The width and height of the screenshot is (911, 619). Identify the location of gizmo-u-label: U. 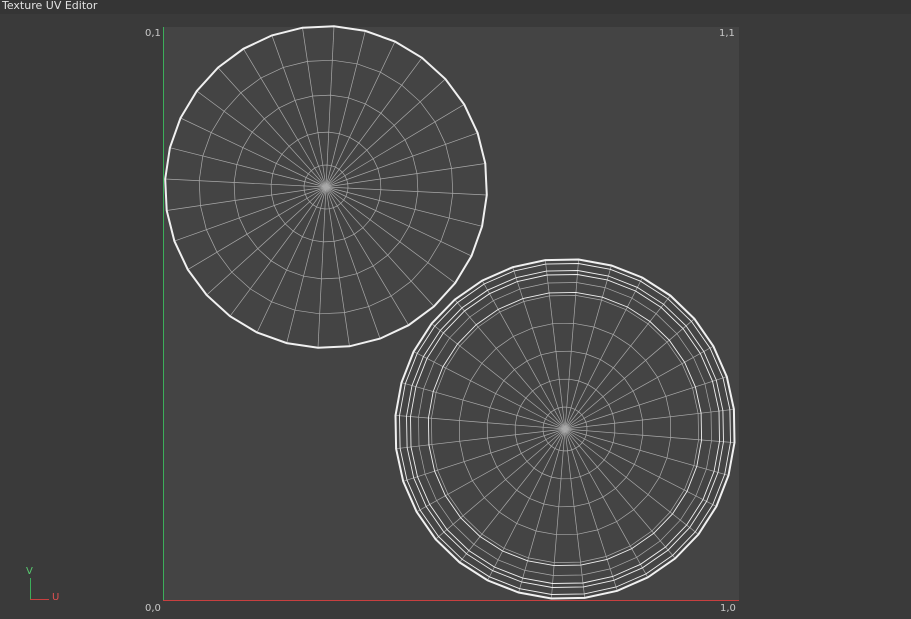
(56, 597).